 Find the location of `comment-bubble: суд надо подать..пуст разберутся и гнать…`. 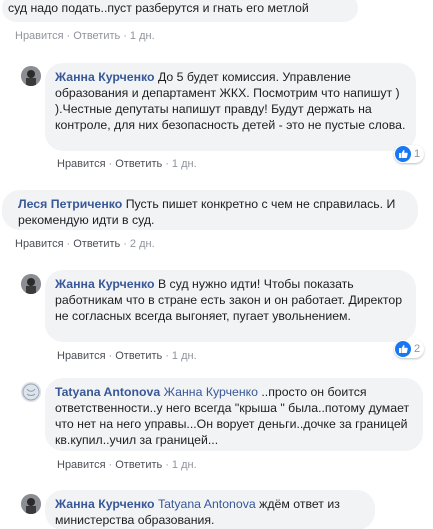

comment-bubble: суд надо подать..пуст разберутся и гнать… is located at coordinates (180, 11).